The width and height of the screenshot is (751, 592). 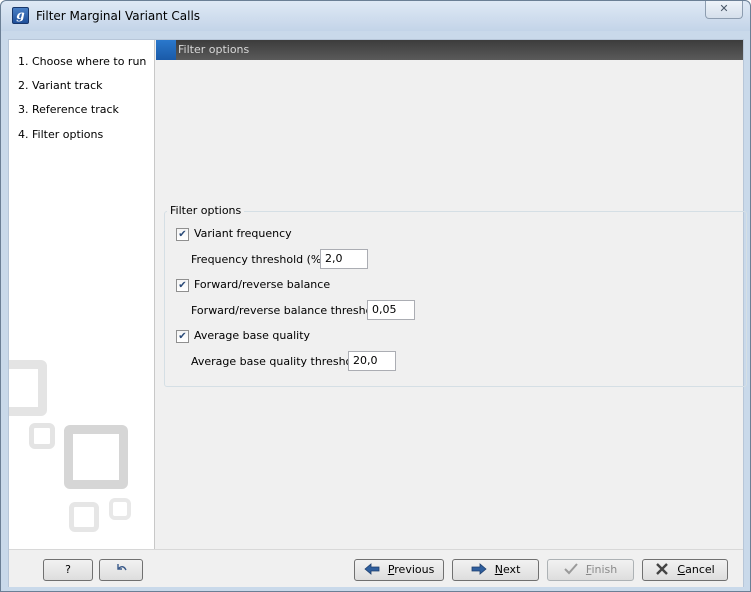 What do you see at coordinates (391, 310) in the screenshot?
I see `forward-reverse-threshold-input: 0,05` at bounding box center [391, 310].